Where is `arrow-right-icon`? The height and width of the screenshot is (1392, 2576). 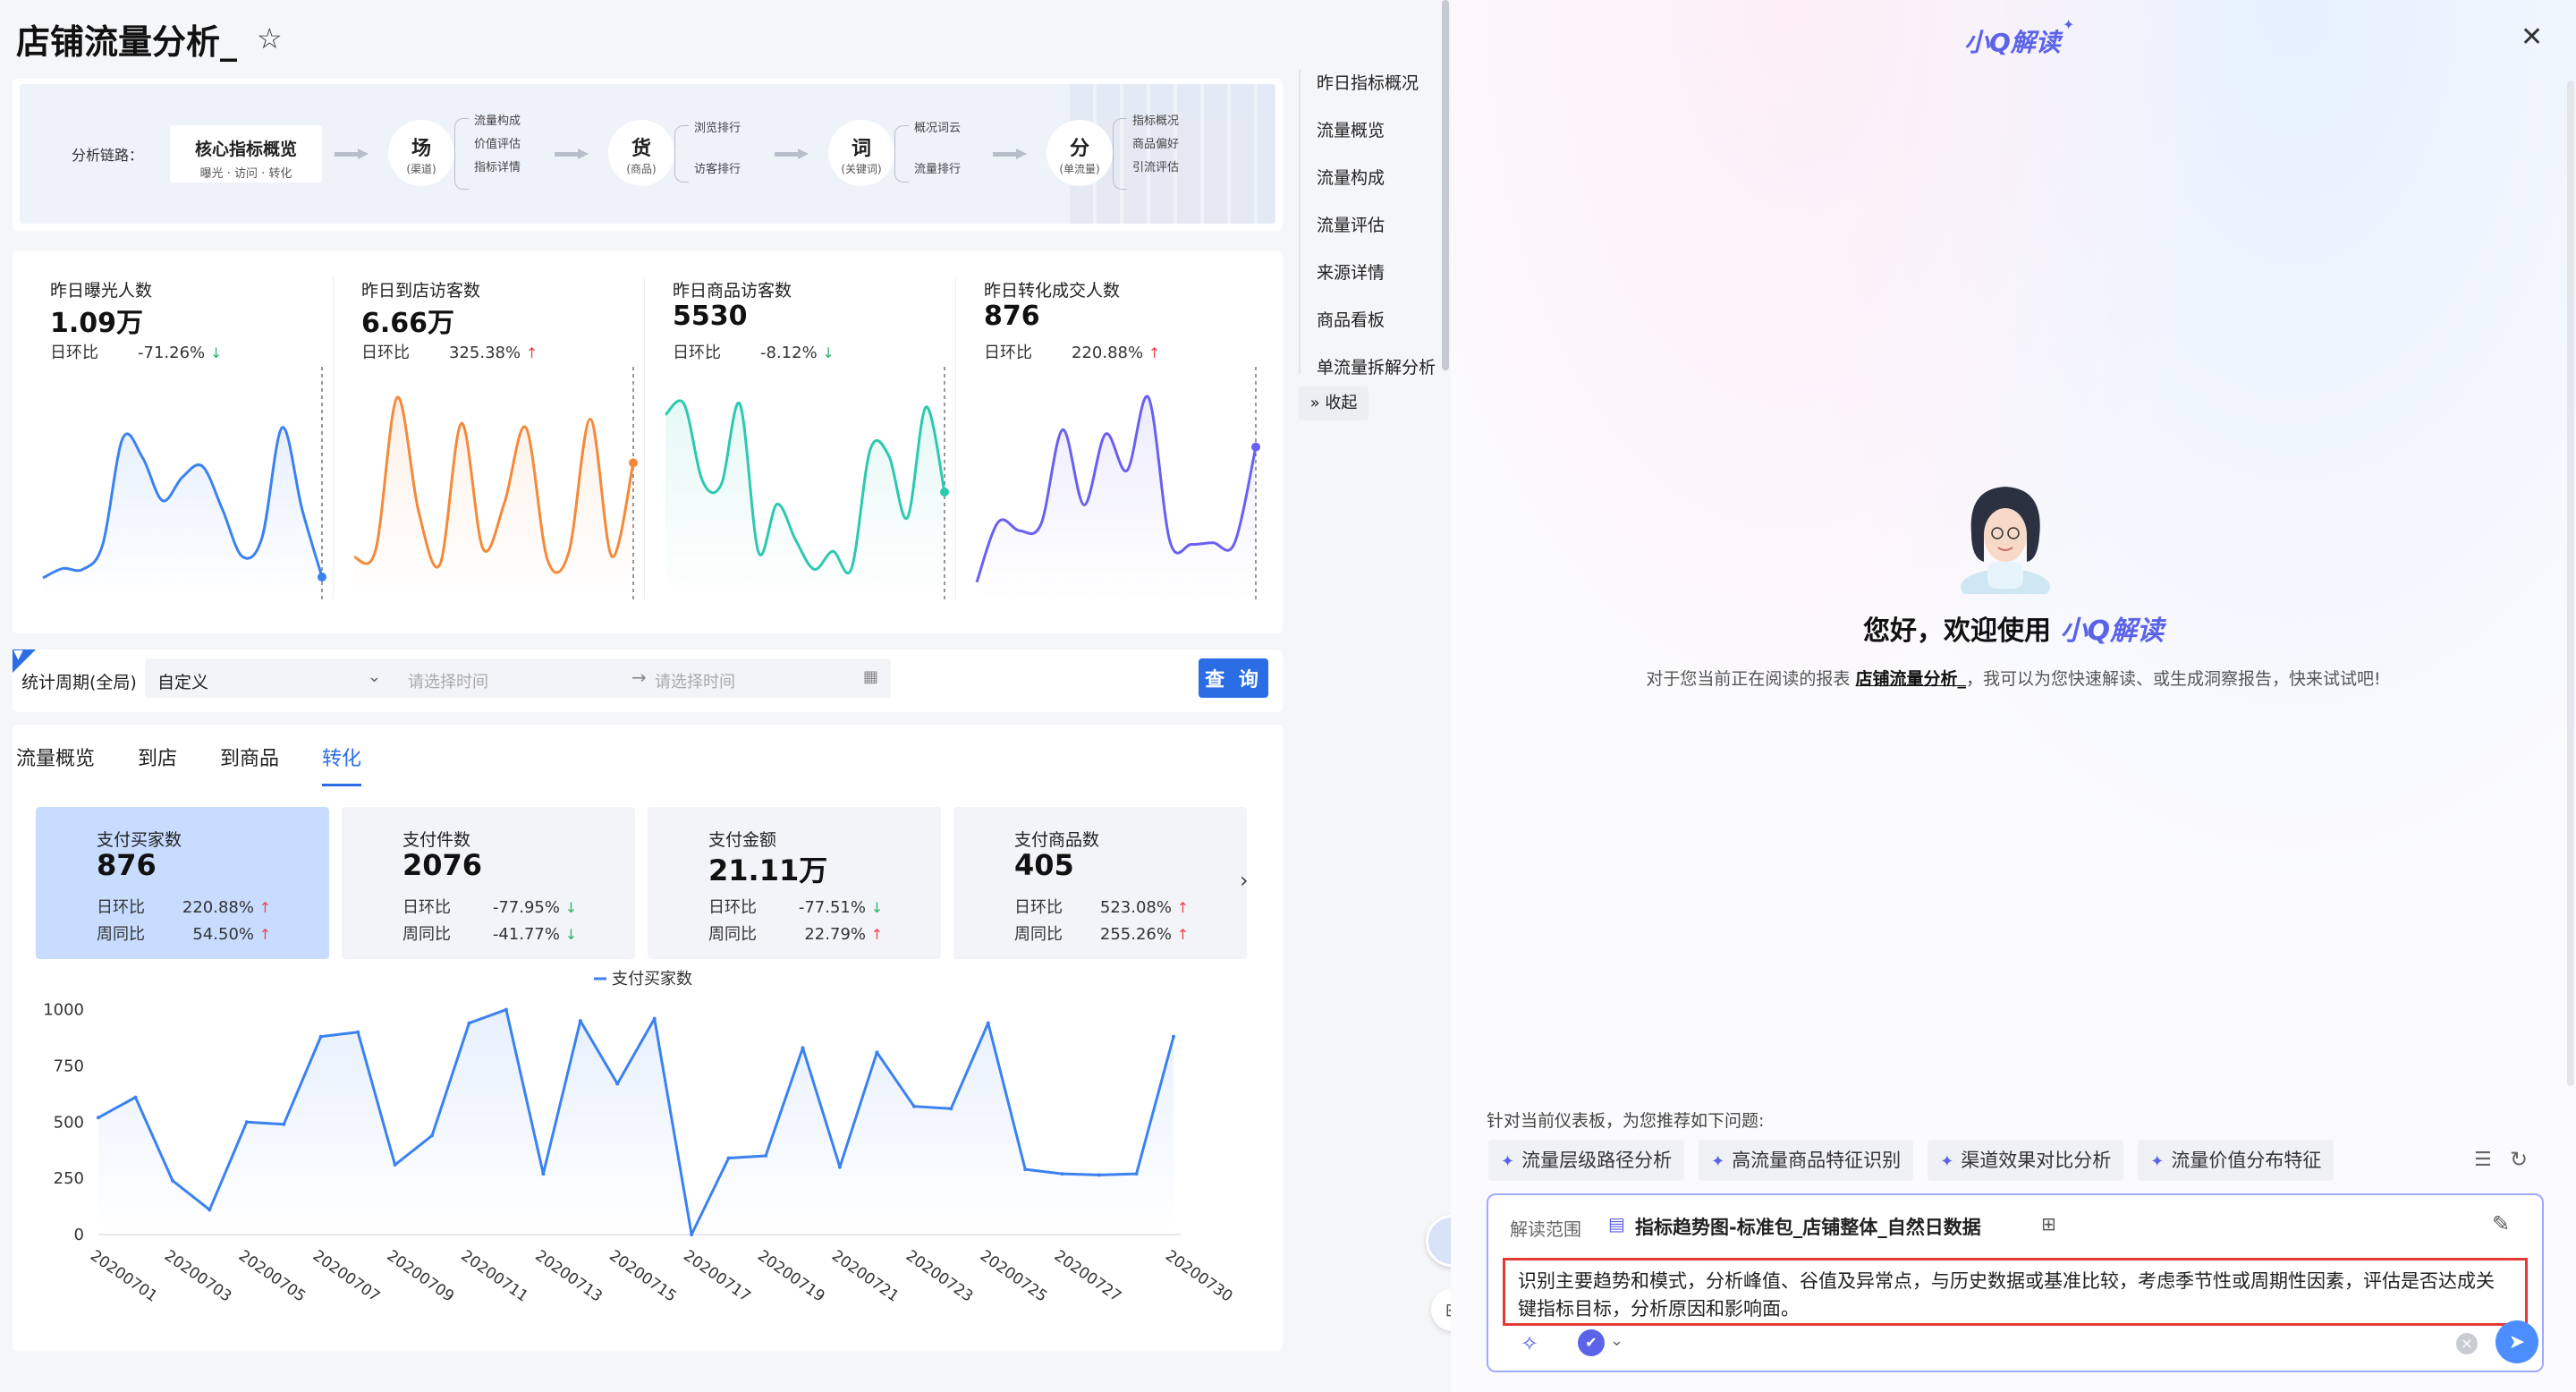 arrow-right-icon is located at coordinates (352, 154).